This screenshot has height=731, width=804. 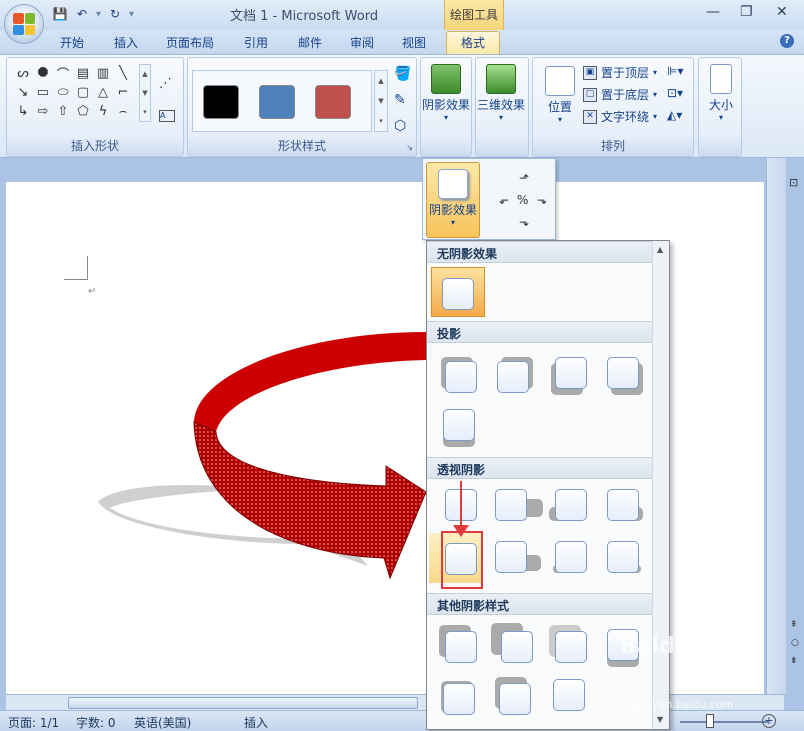 I want to click on curved-connector-icon: ⌢, so click(x=123, y=111).